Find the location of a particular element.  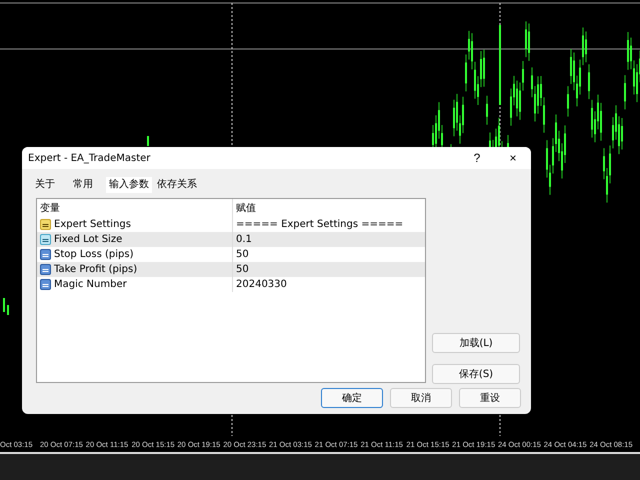

string-type-icon is located at coordinates (45, 224).